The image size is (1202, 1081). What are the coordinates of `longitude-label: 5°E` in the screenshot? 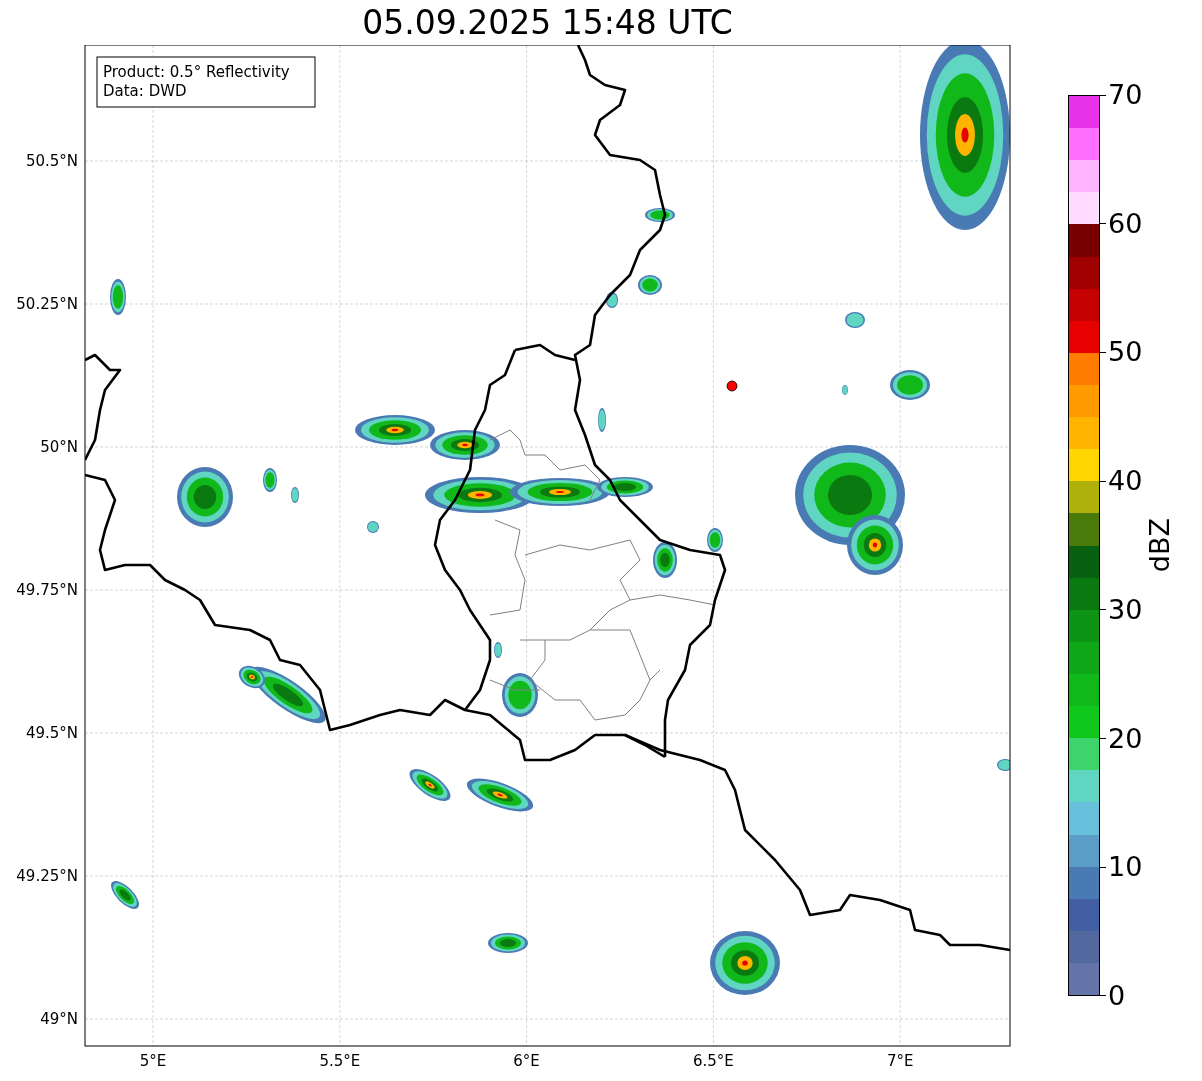 It's located at (153, 1061).